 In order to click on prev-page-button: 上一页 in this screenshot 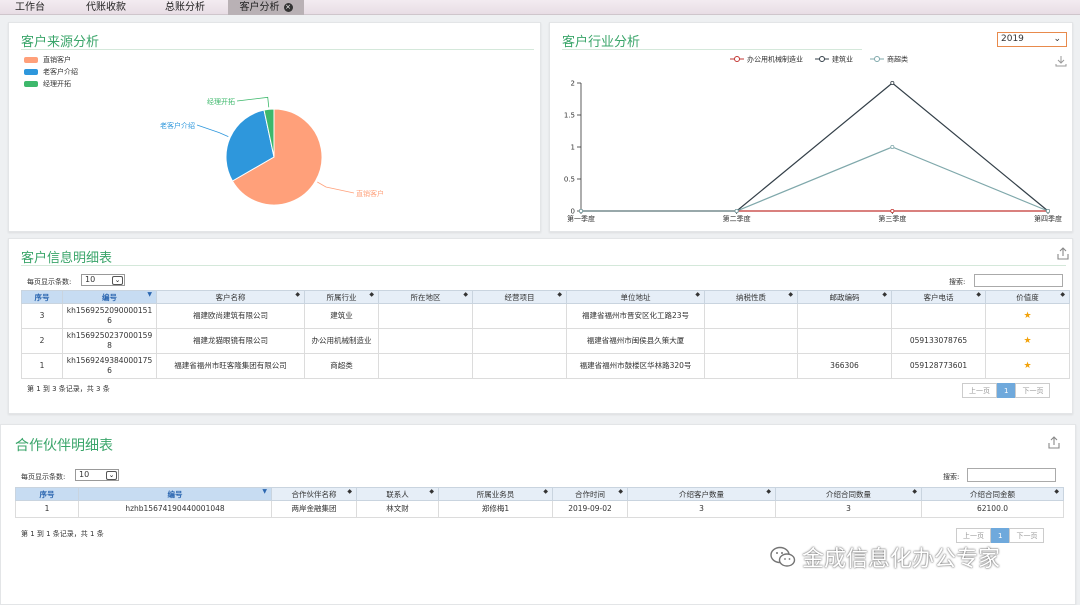, I will do `click(979, 390)`.